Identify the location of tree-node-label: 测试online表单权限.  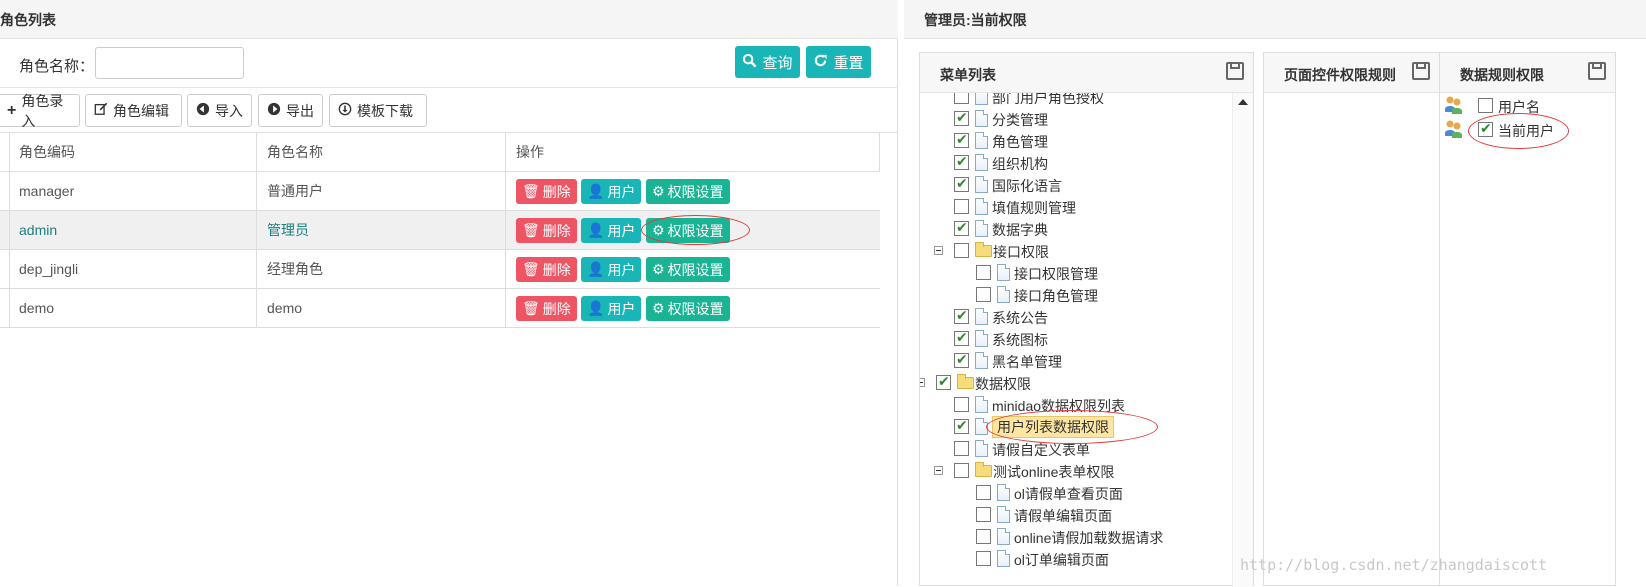
(1054, 472).